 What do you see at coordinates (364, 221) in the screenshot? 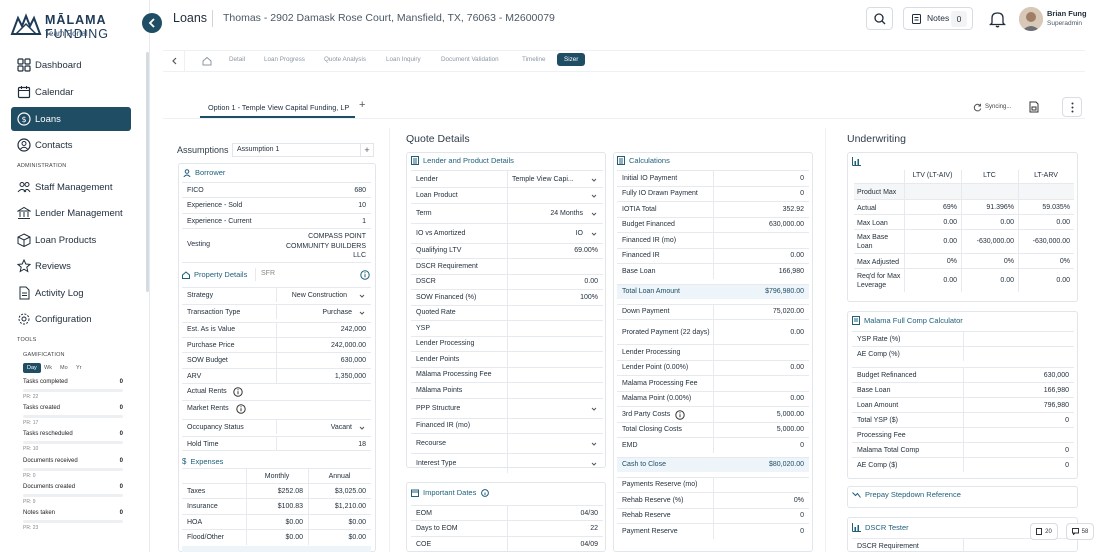
I see `experience-current-input: 1` at bounding box center [364, 221].